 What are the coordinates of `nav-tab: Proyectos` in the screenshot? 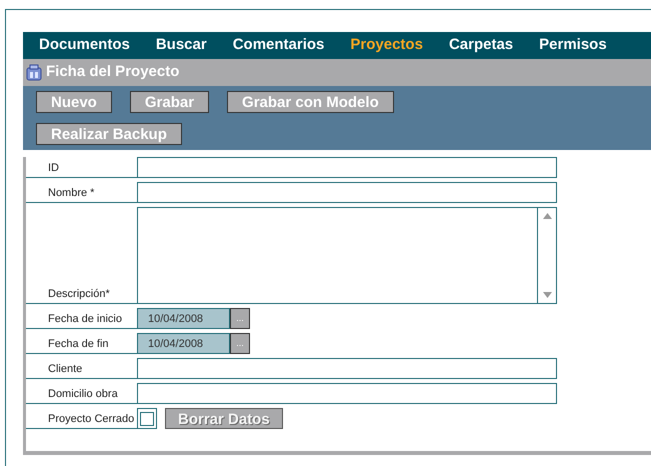 It's located at (386, 45).